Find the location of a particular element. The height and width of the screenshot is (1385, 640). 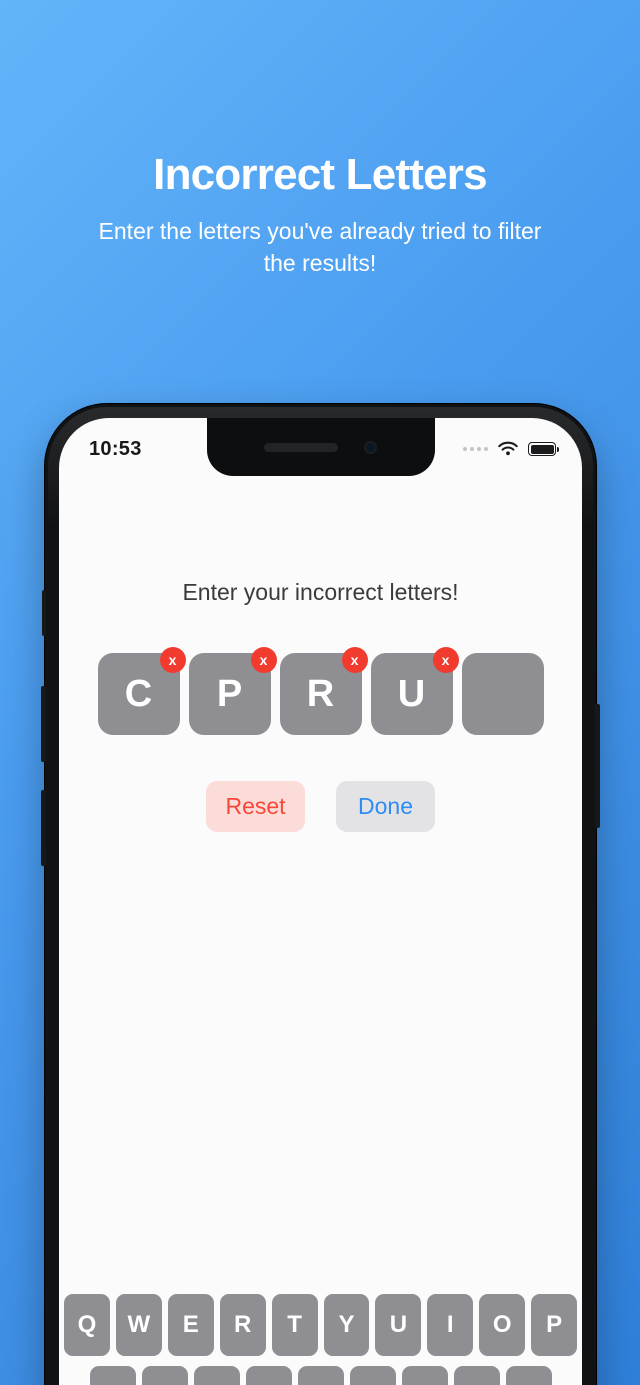

key-w: W is located at coordinates (138, 1325).